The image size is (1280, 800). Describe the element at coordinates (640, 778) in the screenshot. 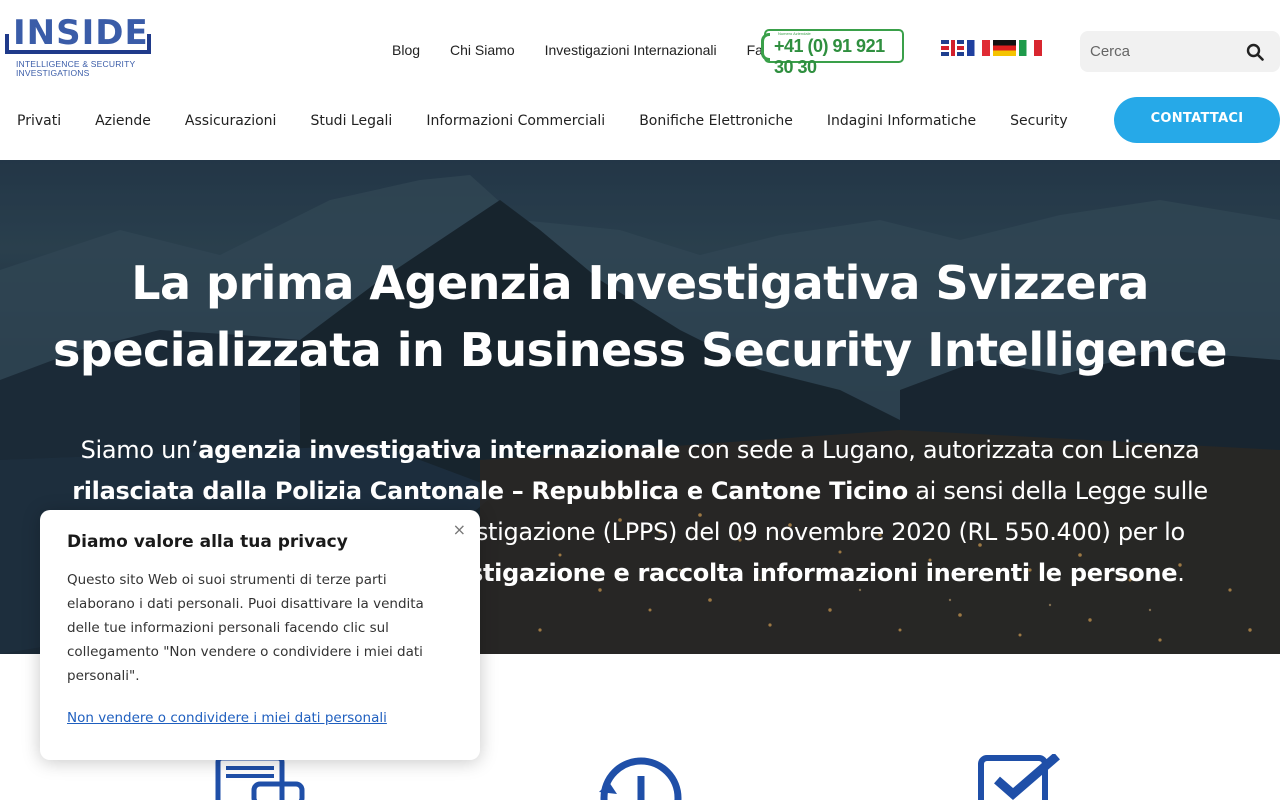

I see `history-clock-icon` at that location.